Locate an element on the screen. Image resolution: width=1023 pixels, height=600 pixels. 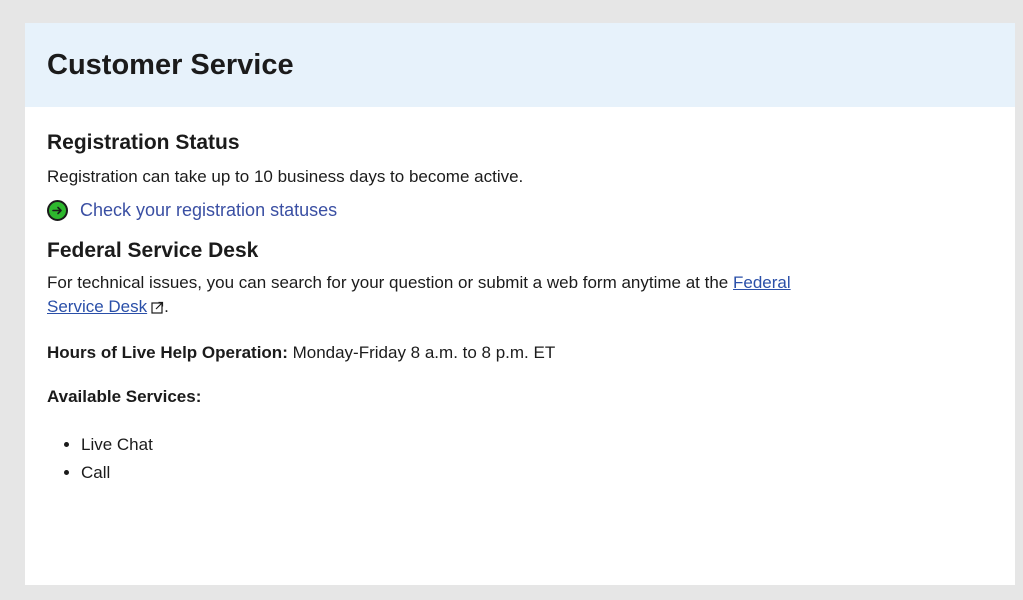
check-registration-row: Check your registration statuses is located at coordinates (520, 210).